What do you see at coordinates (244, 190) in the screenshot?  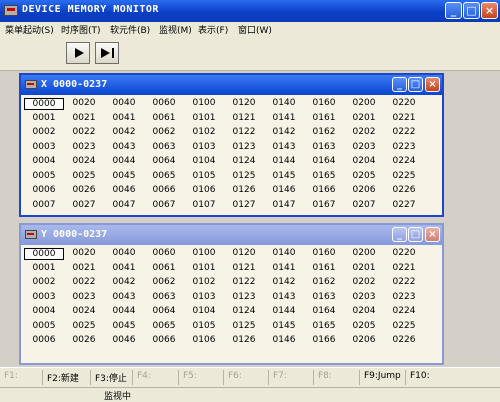 I see `memory-cell: 0126` at bounding box center [244, 190].